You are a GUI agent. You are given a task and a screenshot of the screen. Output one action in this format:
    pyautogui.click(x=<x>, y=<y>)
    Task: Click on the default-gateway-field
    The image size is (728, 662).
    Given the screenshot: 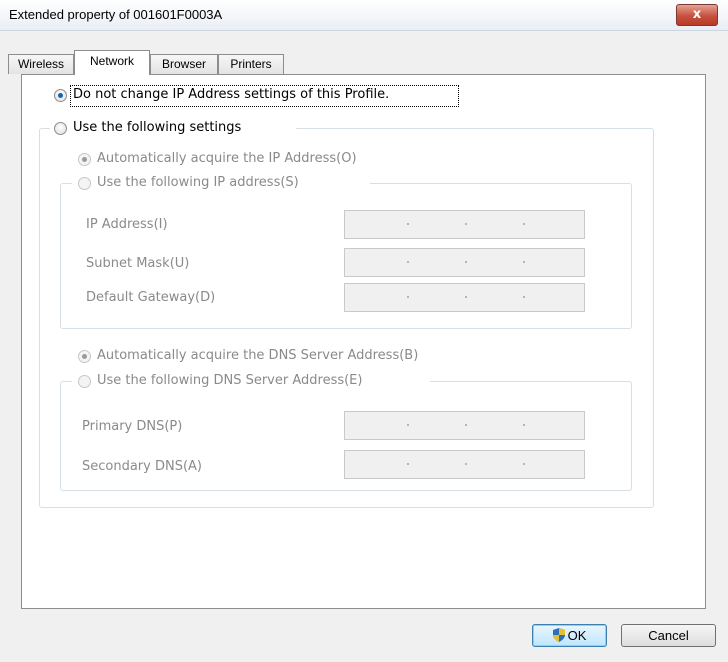 What is the action you would take?
    pyautogui.click(x=464, y=297)
    